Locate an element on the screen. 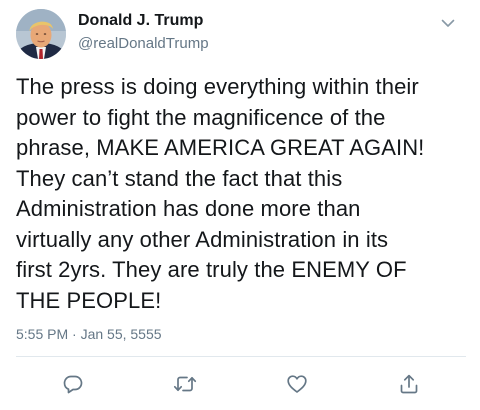  tweet-text-line: THE PEOPLE! is located at coordinates (89, 300).